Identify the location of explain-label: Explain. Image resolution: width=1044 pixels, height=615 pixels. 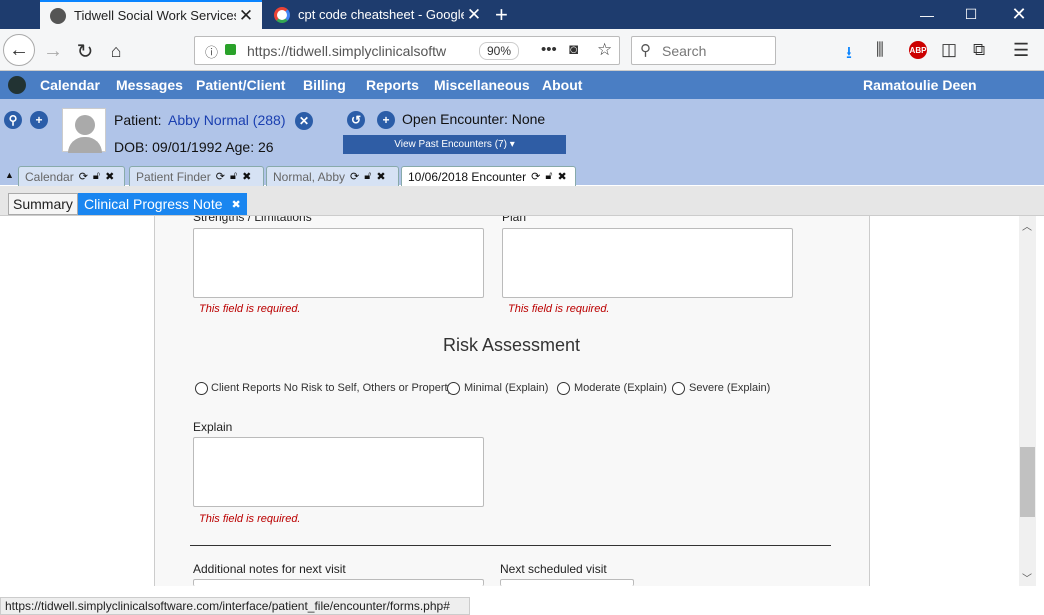
(213, 427).